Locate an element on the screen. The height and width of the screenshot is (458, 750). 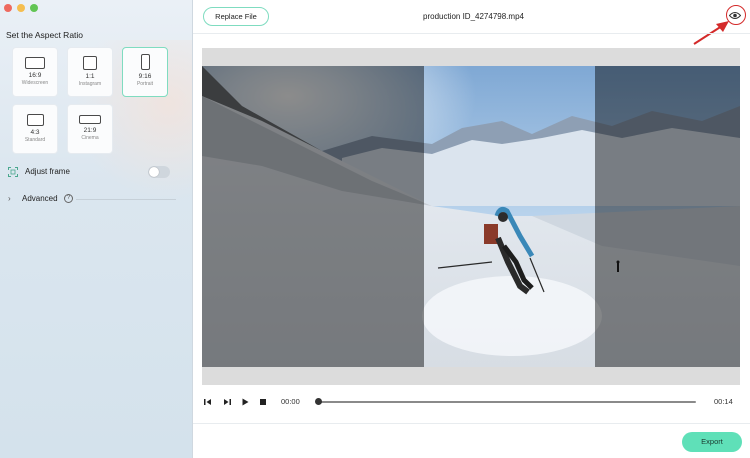
advanced-label: Advanced is located at coordinates (40, 198).